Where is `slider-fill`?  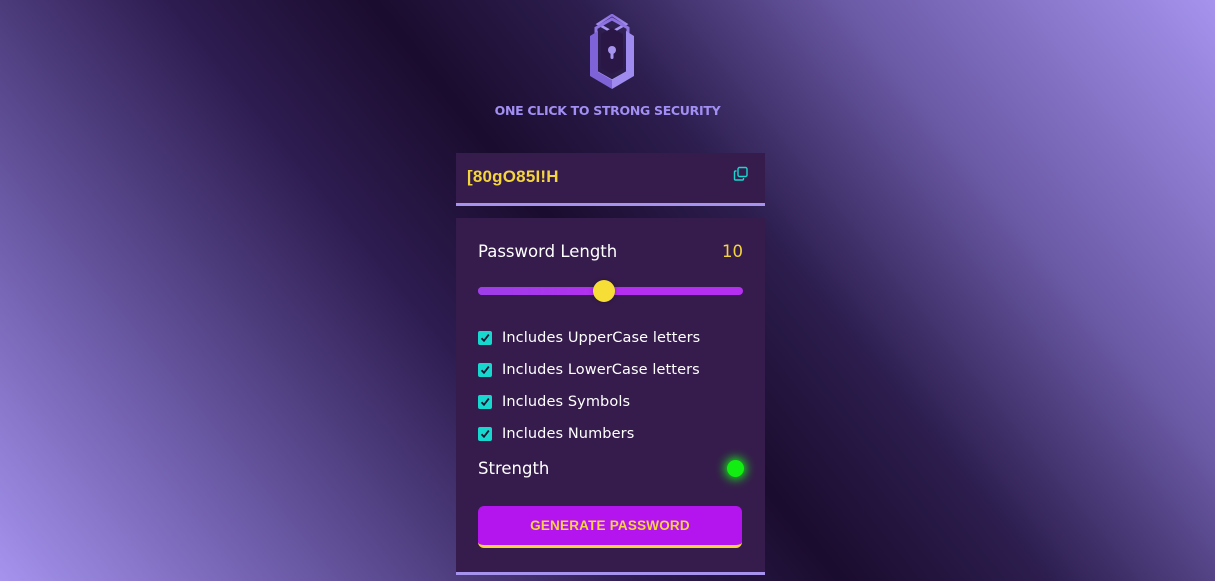 slider-fill is located at coordinates (541, 291).